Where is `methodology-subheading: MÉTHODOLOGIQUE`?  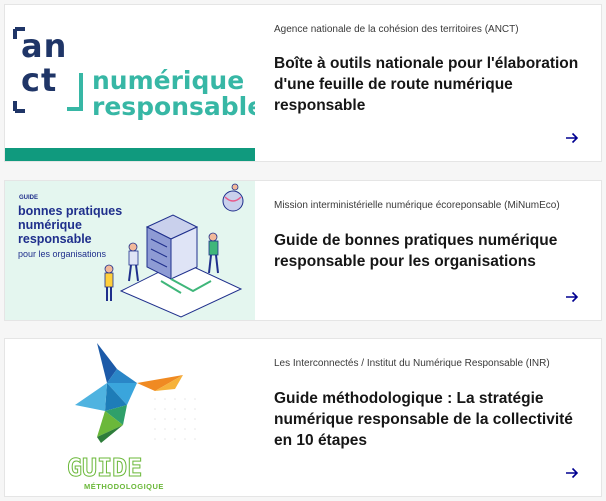 methodology-subheading: MÉTHODOLOGIQUE is located at coordinates (124, 486).